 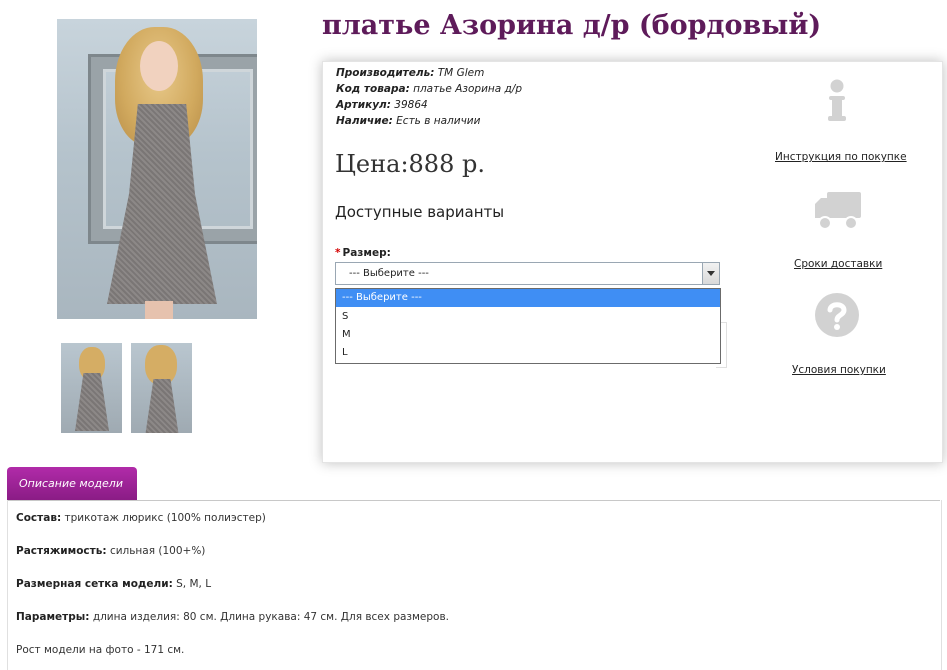 What do you see at coordinates (363, 105) in the screenshot?
I see `meta-label: Артикул:` at bounding box center [363, 105].